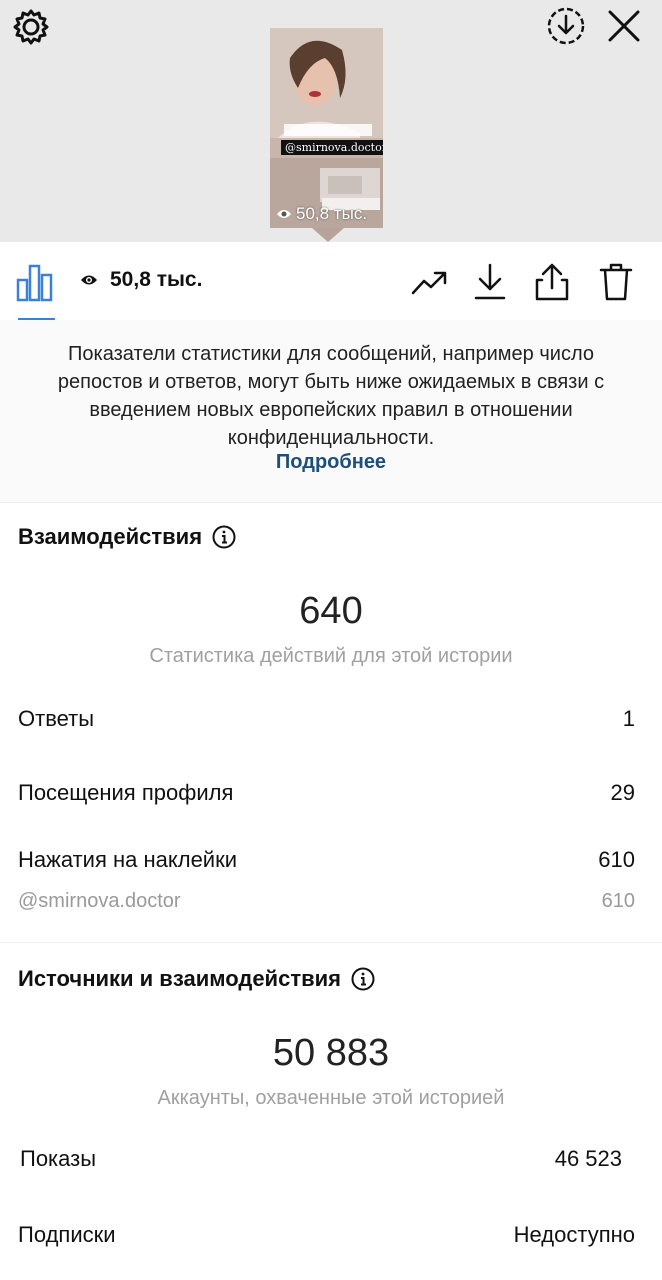 This screenshot has height=1280, width=662. What do you see at coordinates (326, 1235) in the screenshot?
I see `follows-row: Подписки Недоступно` at bounding box center [326, 1235].